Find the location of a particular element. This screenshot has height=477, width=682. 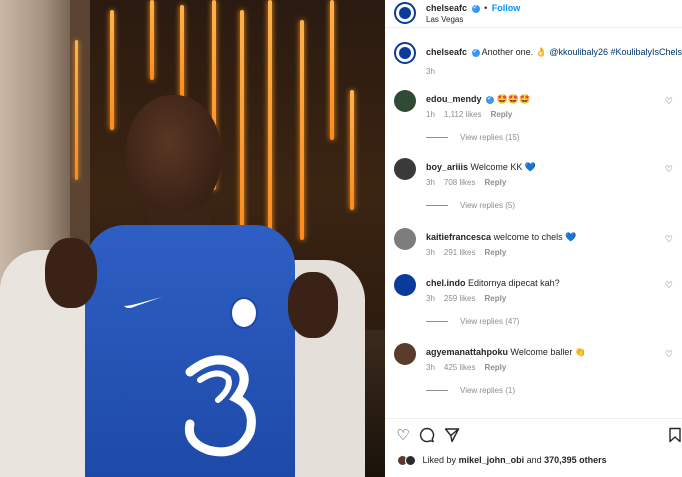

account-avatar is located at coordinates (405, 13).